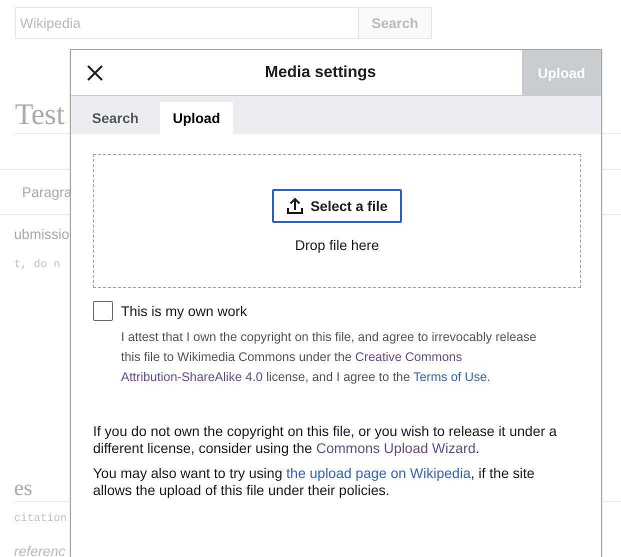 The image size is (621, 557). What do you see at coordinates (408, 357) in the screenshot?
I see `link: Creative Commons` at bounding box center [408, 357].